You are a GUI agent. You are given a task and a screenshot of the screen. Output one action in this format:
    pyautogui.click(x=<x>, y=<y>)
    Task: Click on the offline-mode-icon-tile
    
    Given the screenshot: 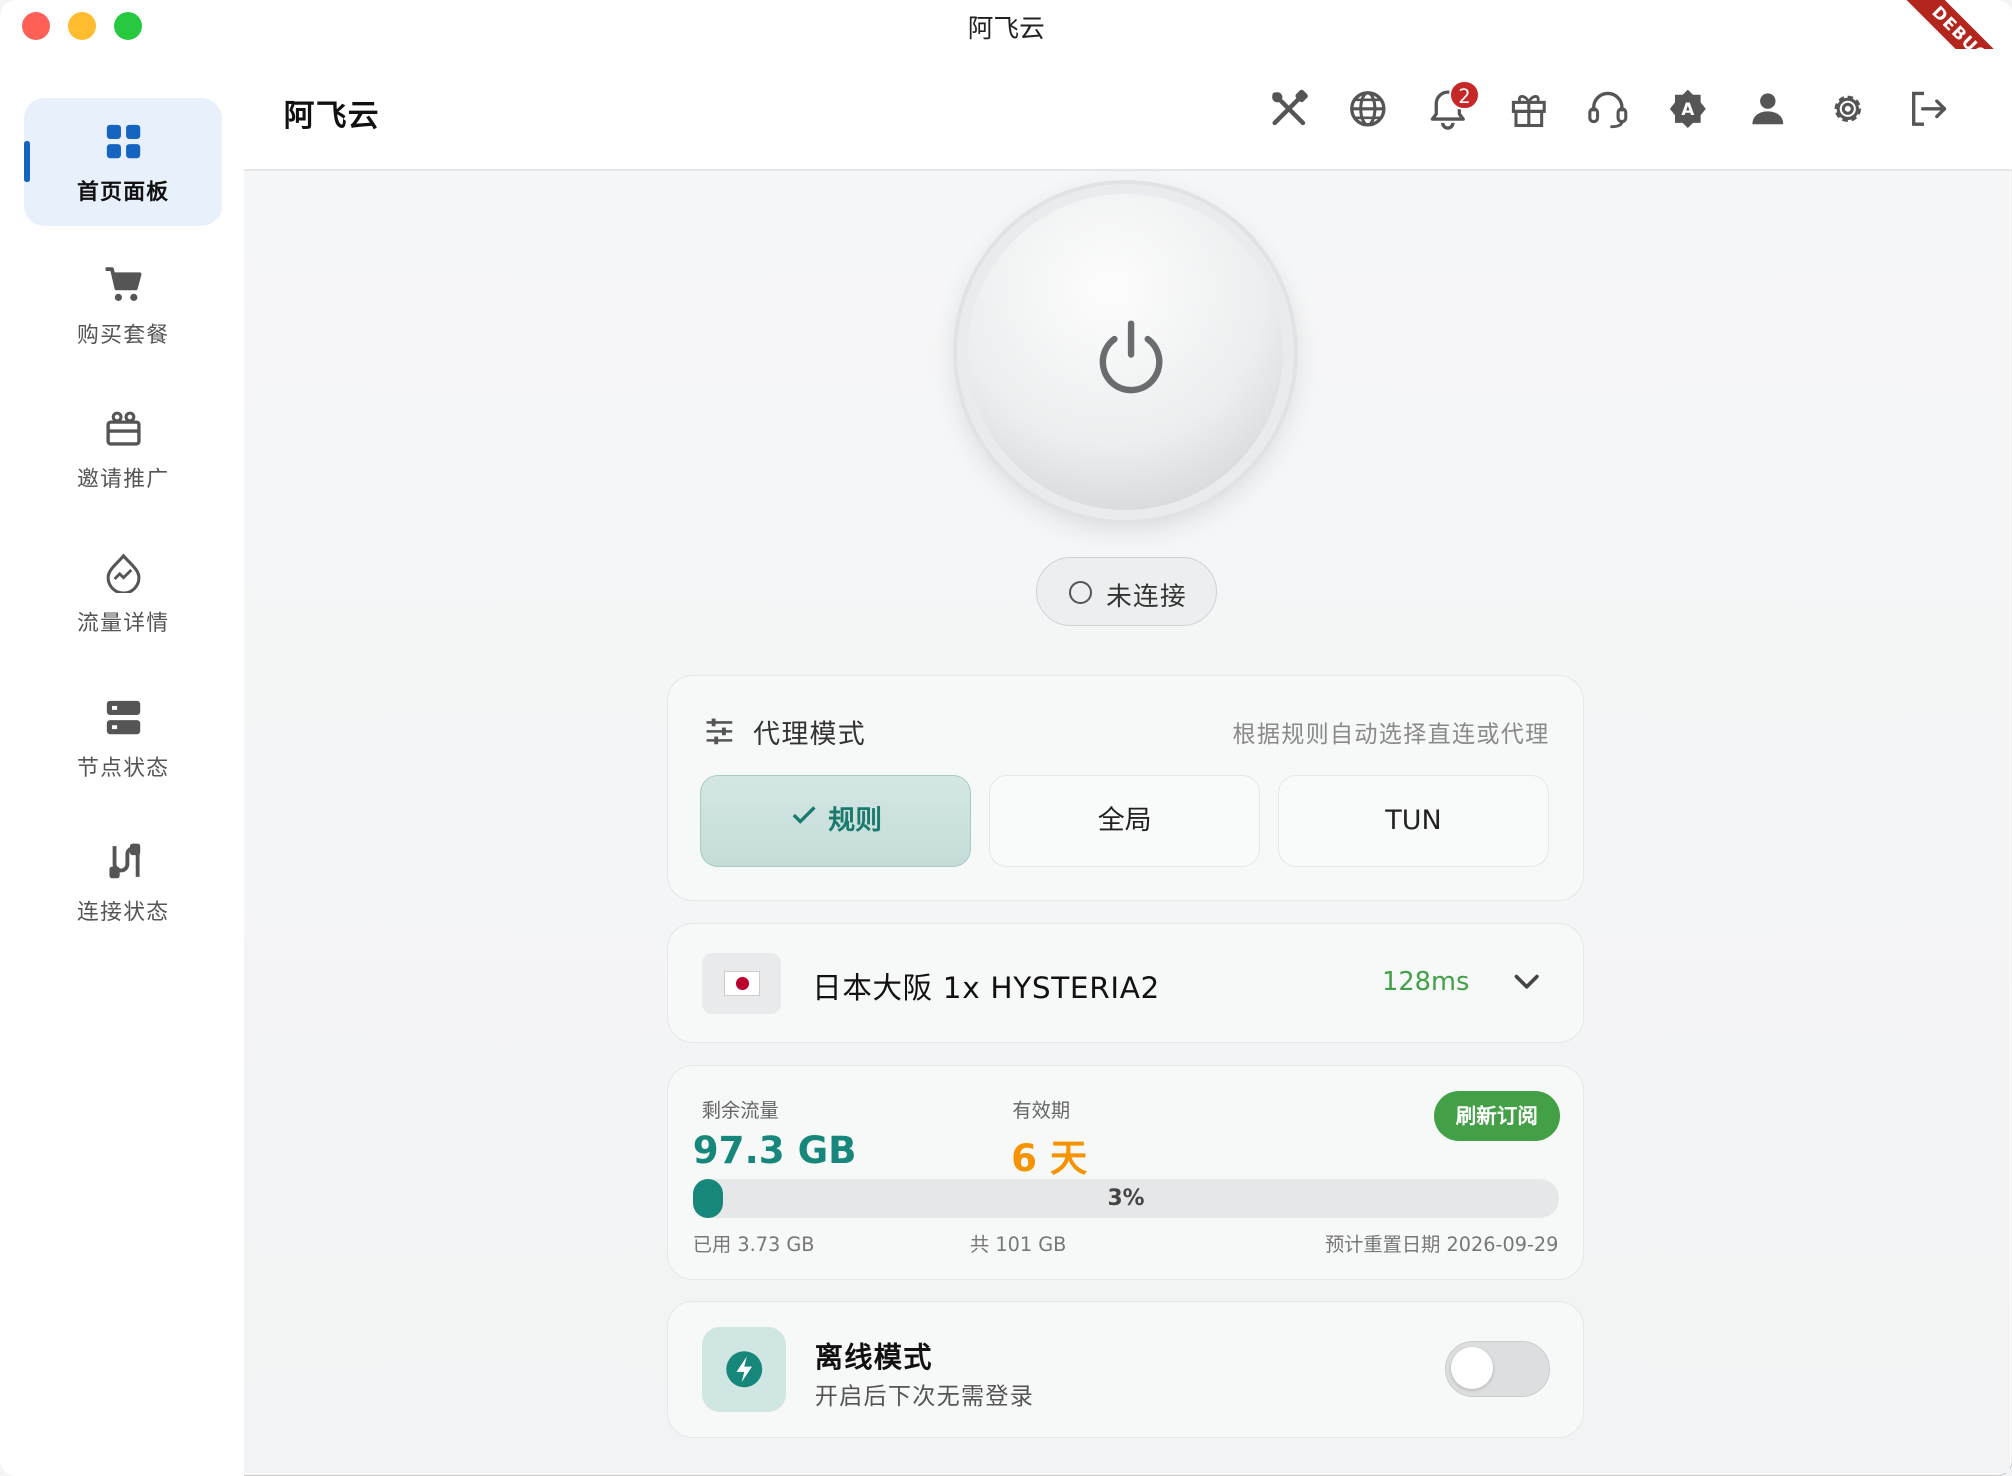 What is the action you would take?
    pyautogui.click(x=744, y=1369)
    